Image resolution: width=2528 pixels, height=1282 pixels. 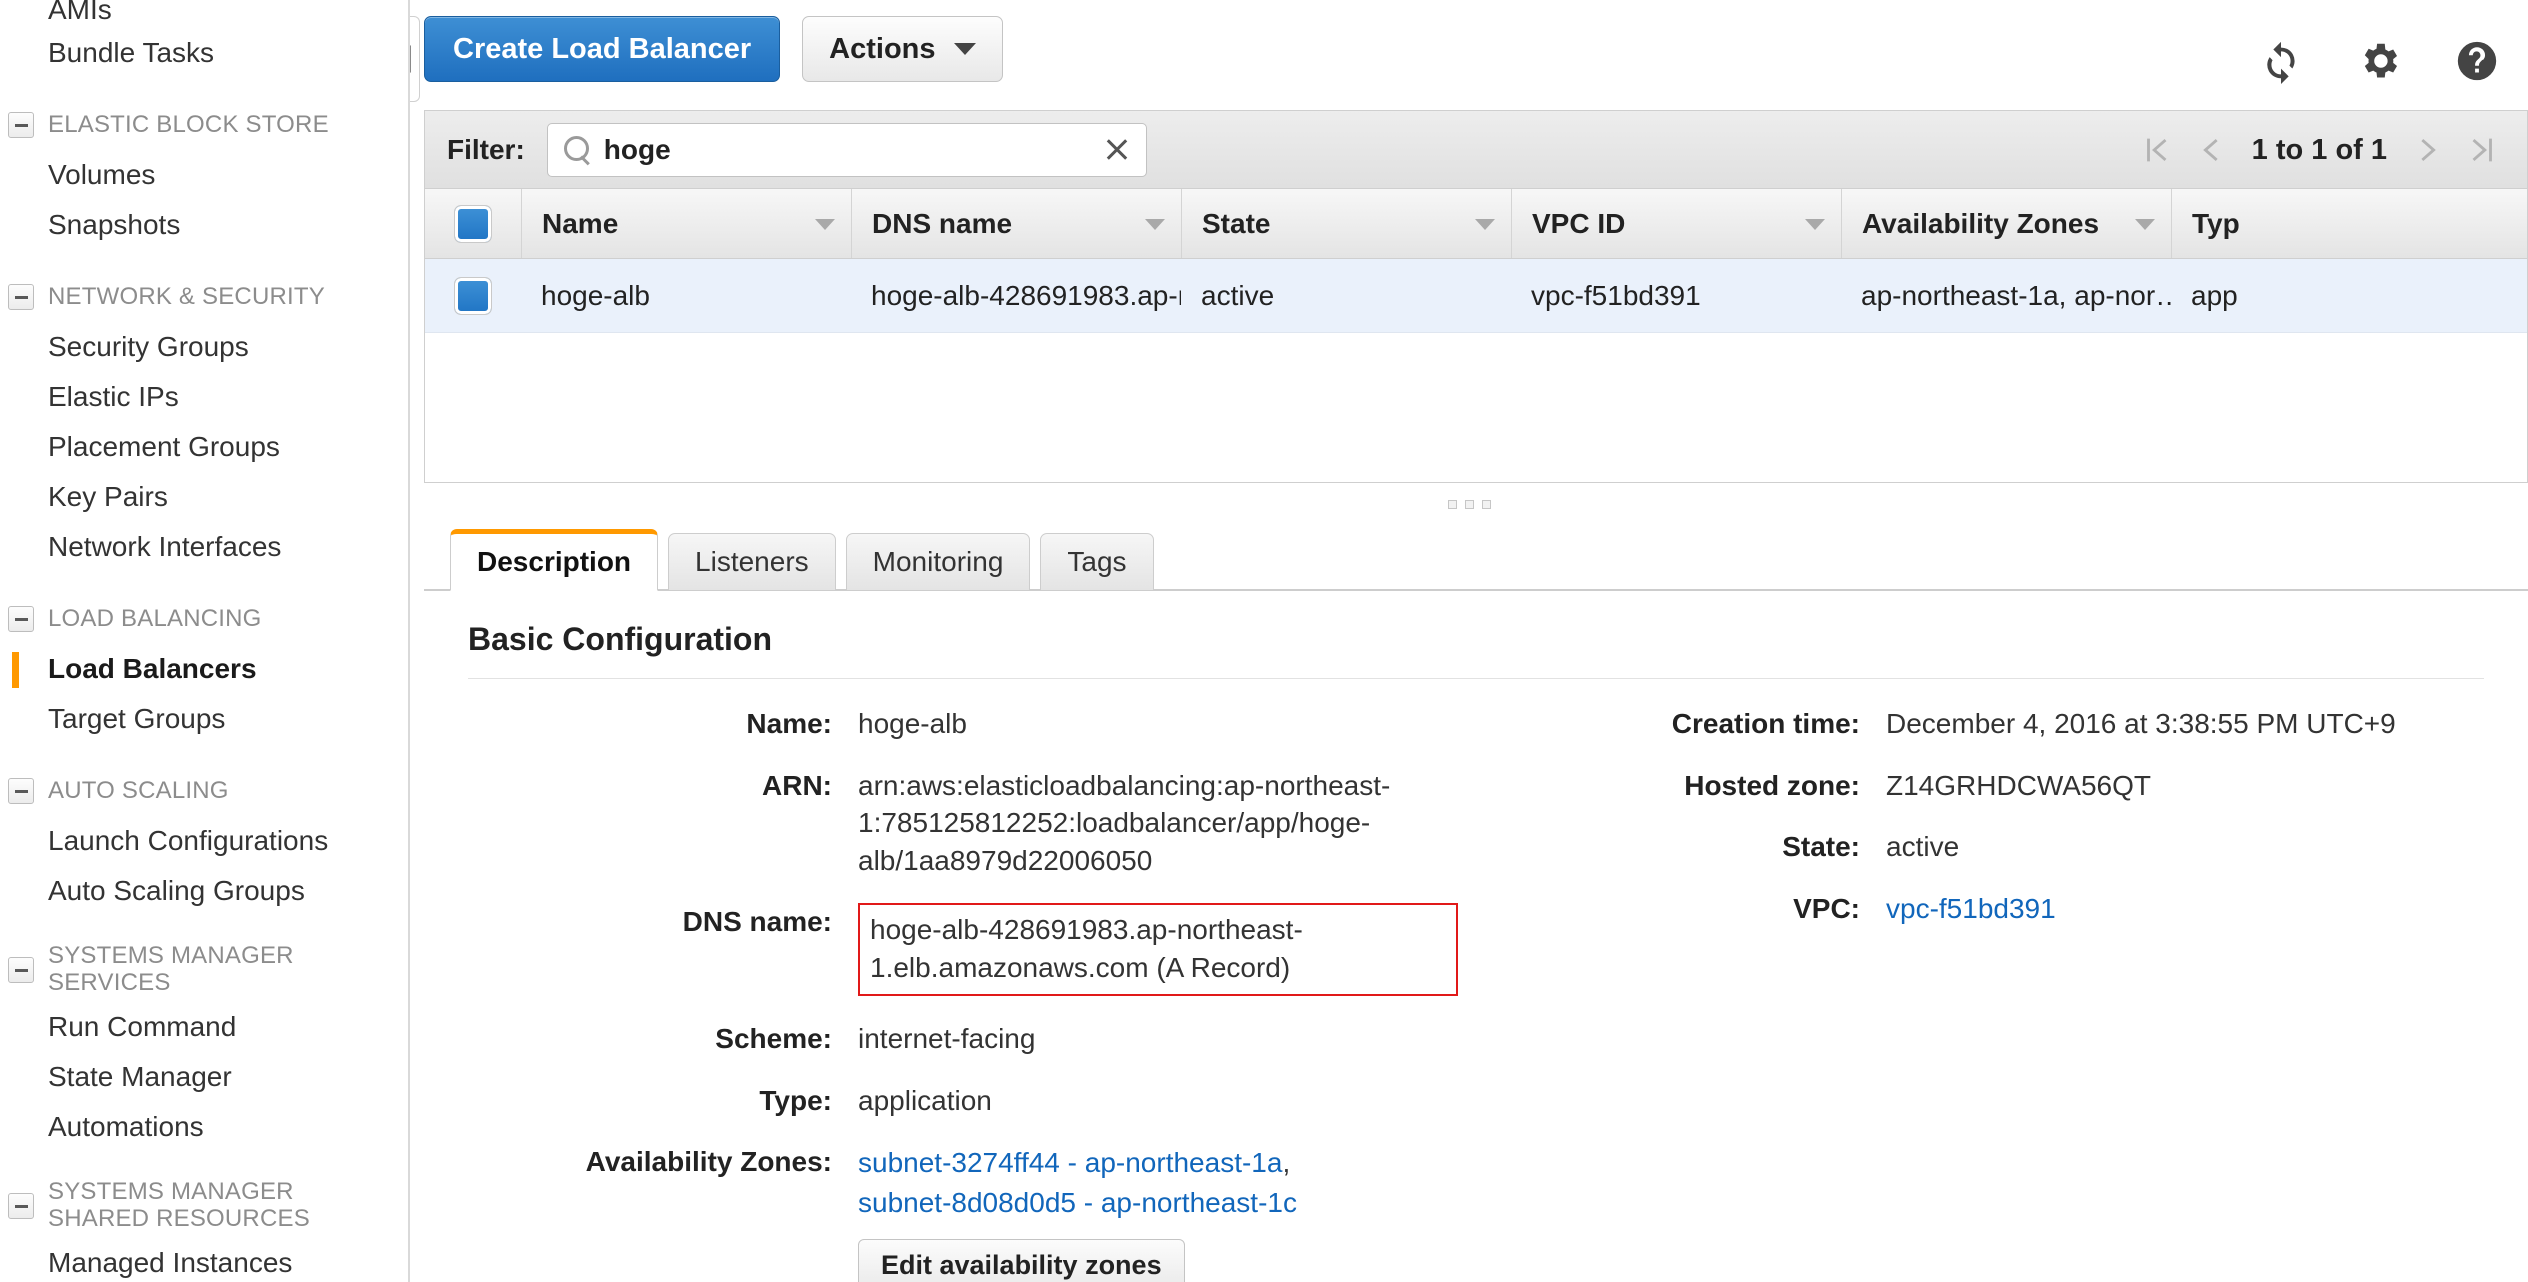 I want to click on sidebar-item-run-command: Run Command, so click(x=204, y=1027).